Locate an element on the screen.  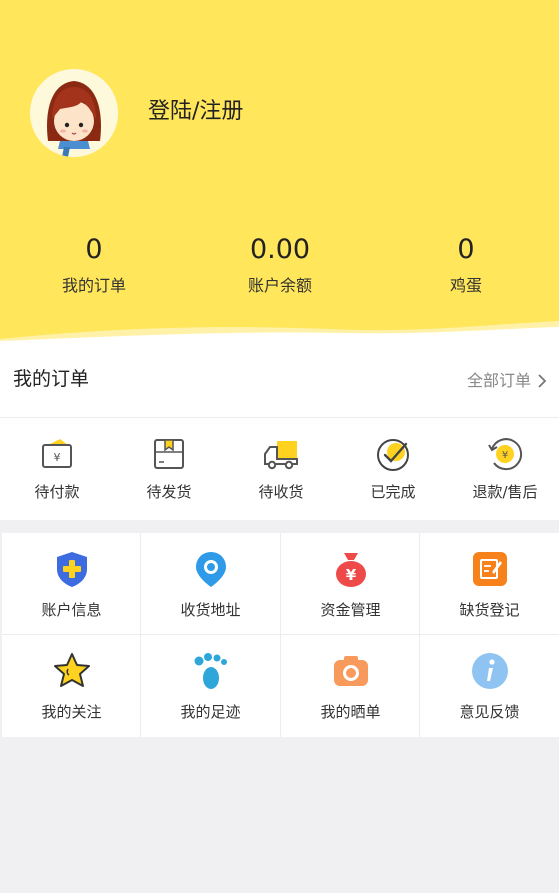
order-completed: 已完成 is located at coordinates (393, 469).